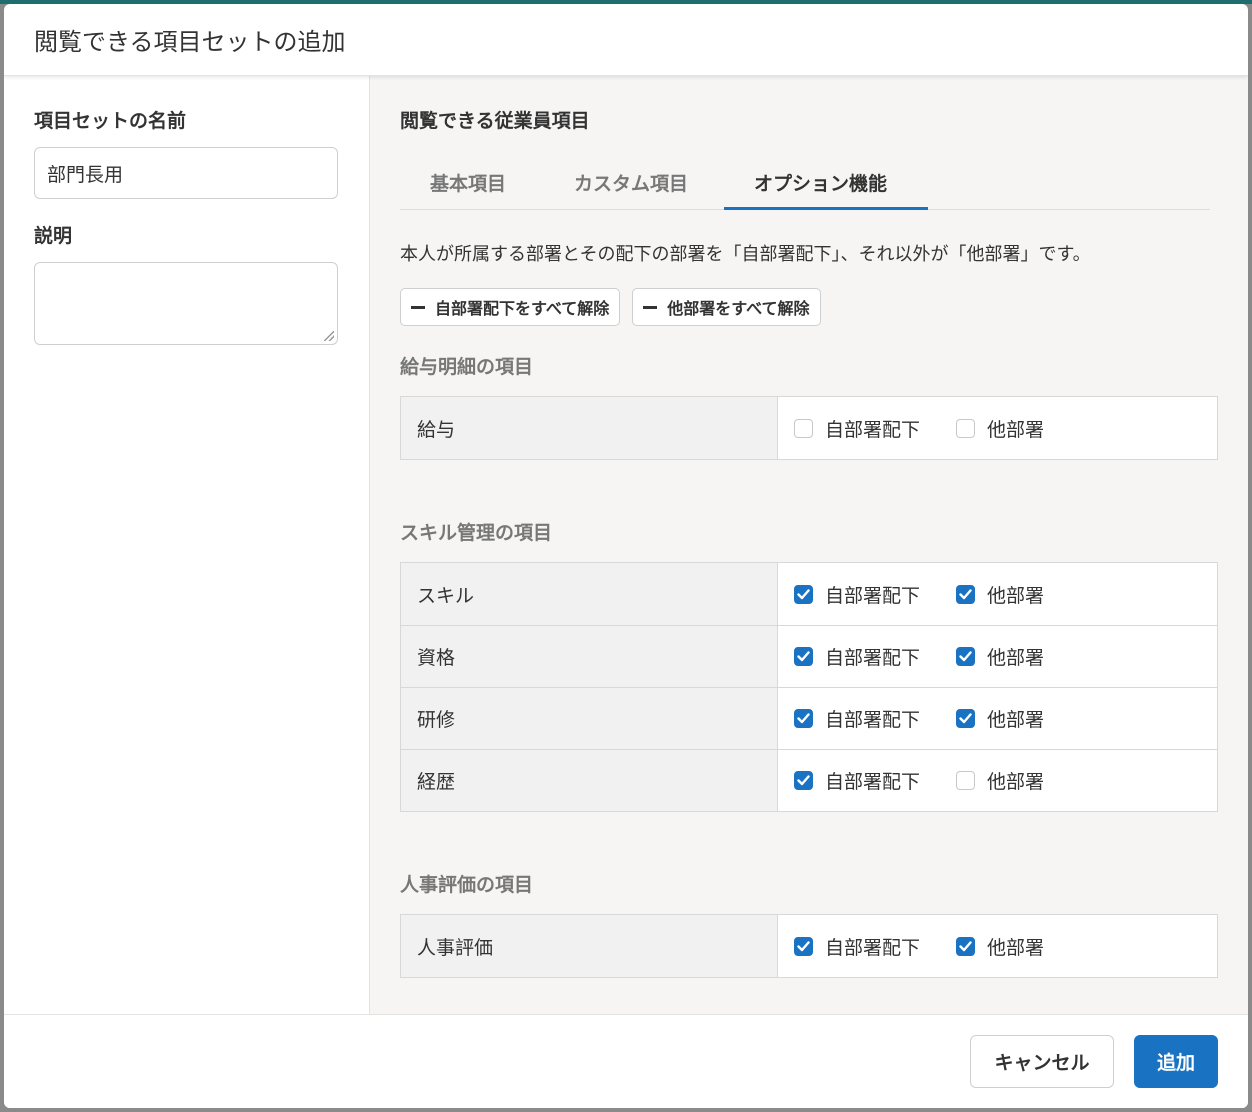 The height and width of the screenshot is (1112, 1252). What do you see at coordinates (738, 308) in the screenshot?
I see `clear-other-dept-label: 他部署をすべて解除` at bounding box center [738, 308].